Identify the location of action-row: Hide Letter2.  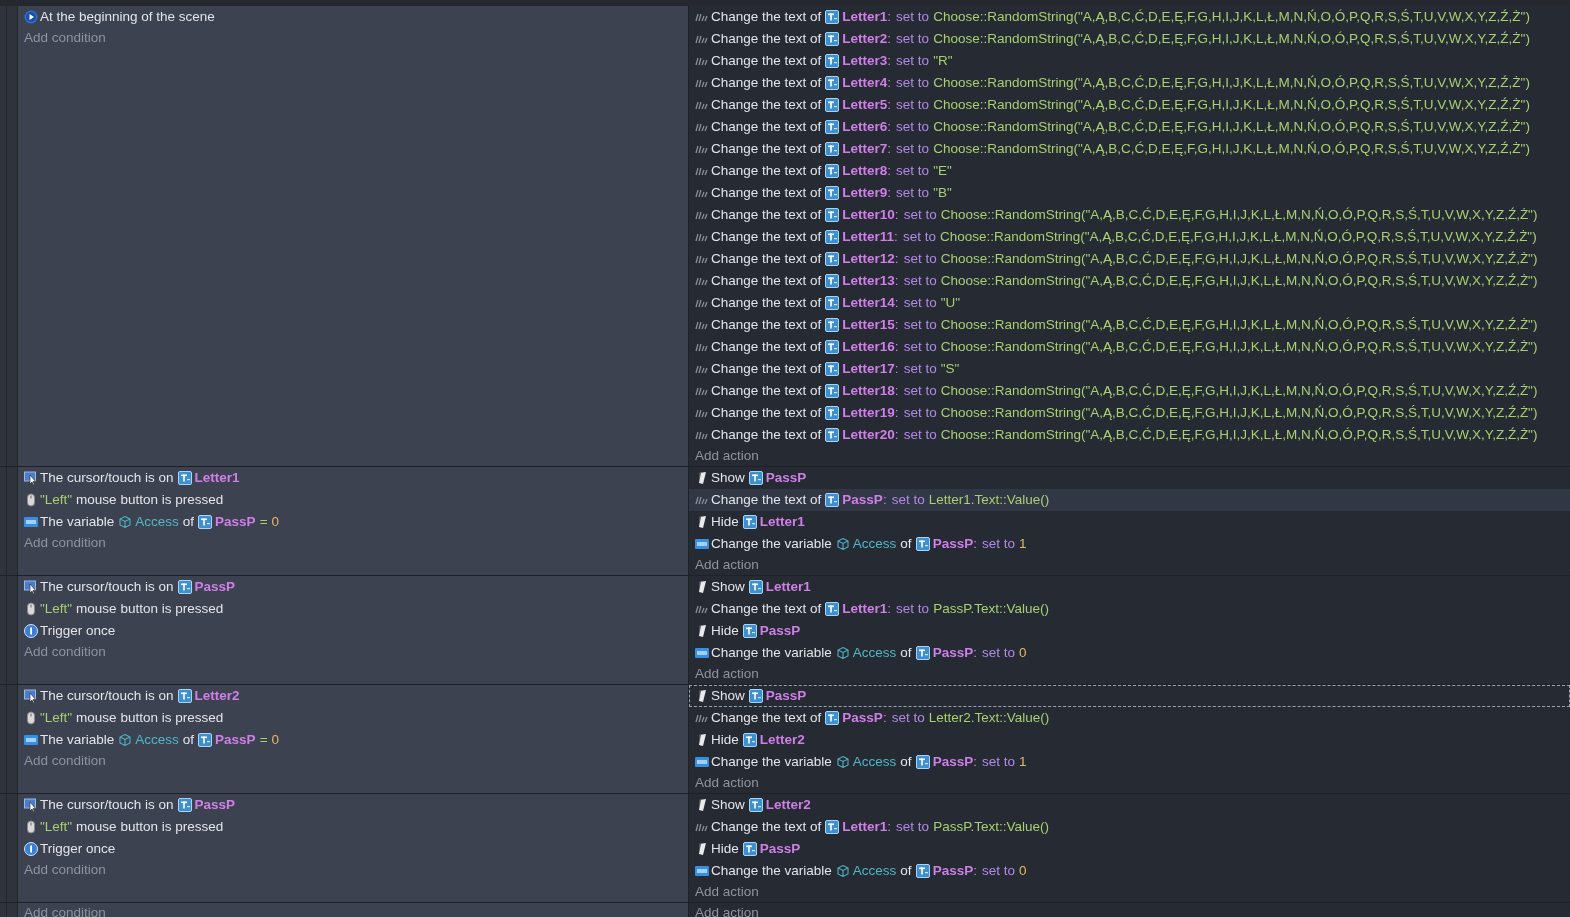
(1129, 740).